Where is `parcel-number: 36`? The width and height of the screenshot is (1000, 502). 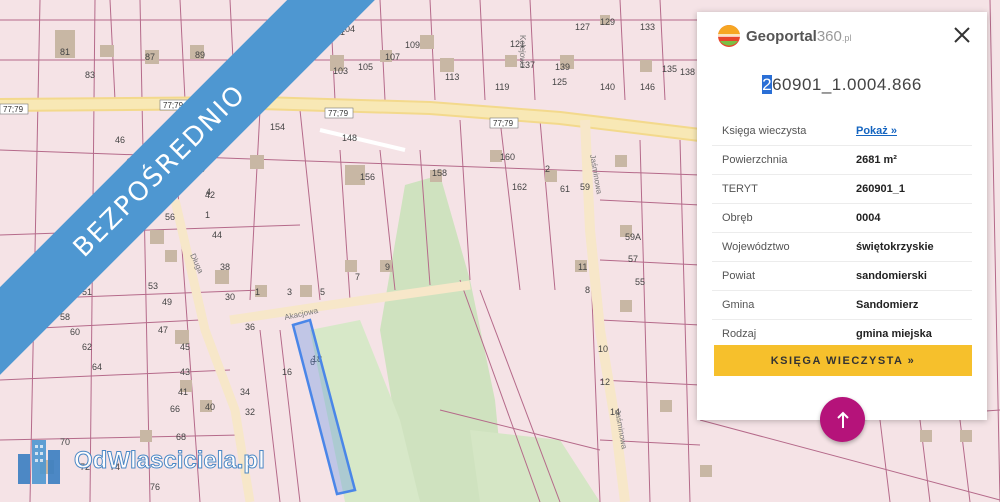
parcel-number: 36 is located at coordinates (250, 327).